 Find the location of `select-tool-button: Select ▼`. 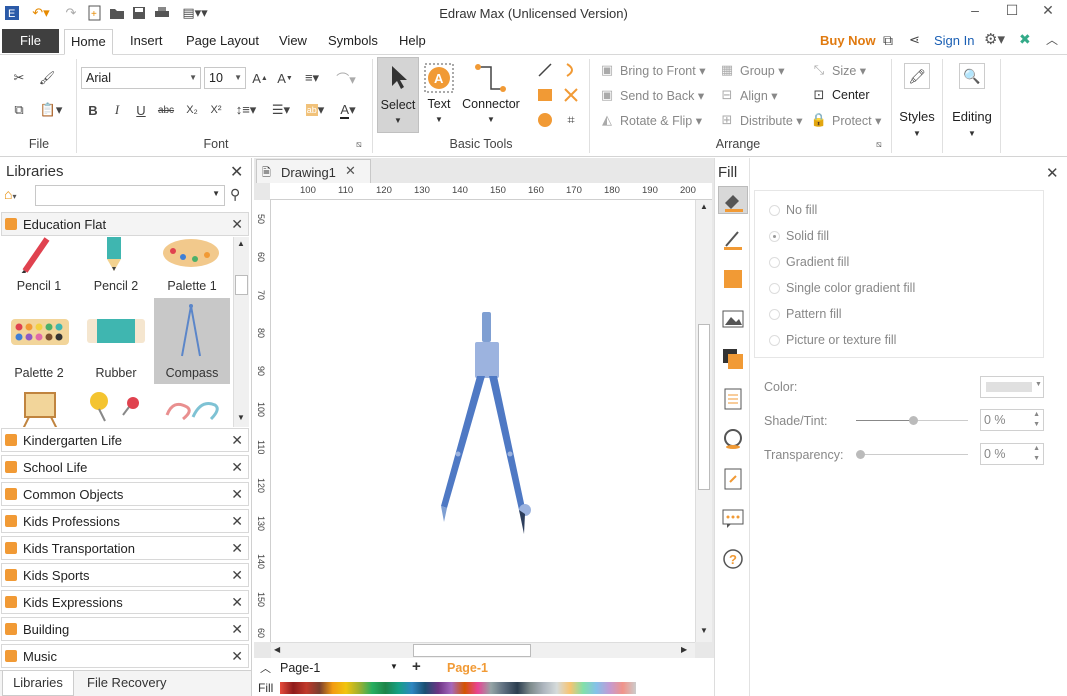

select-tool-button: Select ▼ is located at coordinates (398, 95).